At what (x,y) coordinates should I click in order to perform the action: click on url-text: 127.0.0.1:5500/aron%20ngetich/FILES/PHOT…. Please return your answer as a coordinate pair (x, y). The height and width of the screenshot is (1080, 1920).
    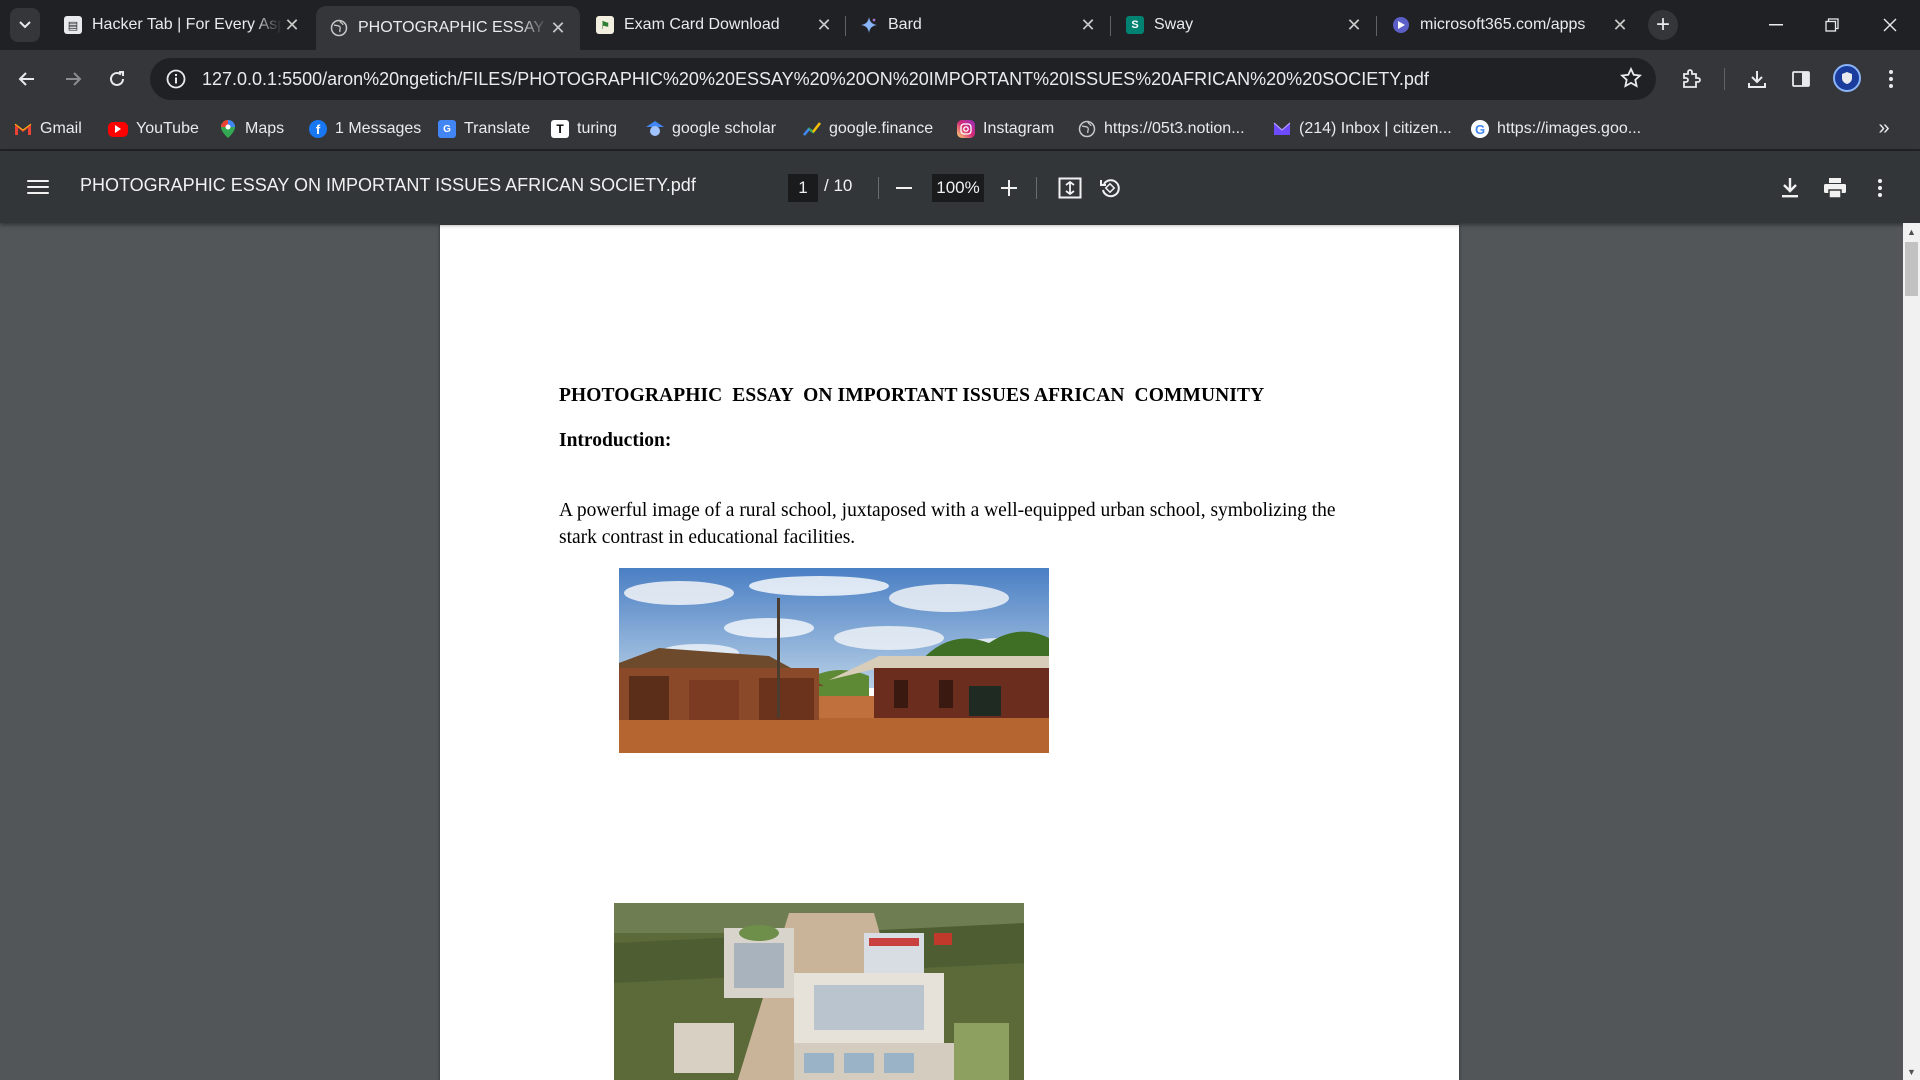
    Looking at the image, I should click on (815, 79).